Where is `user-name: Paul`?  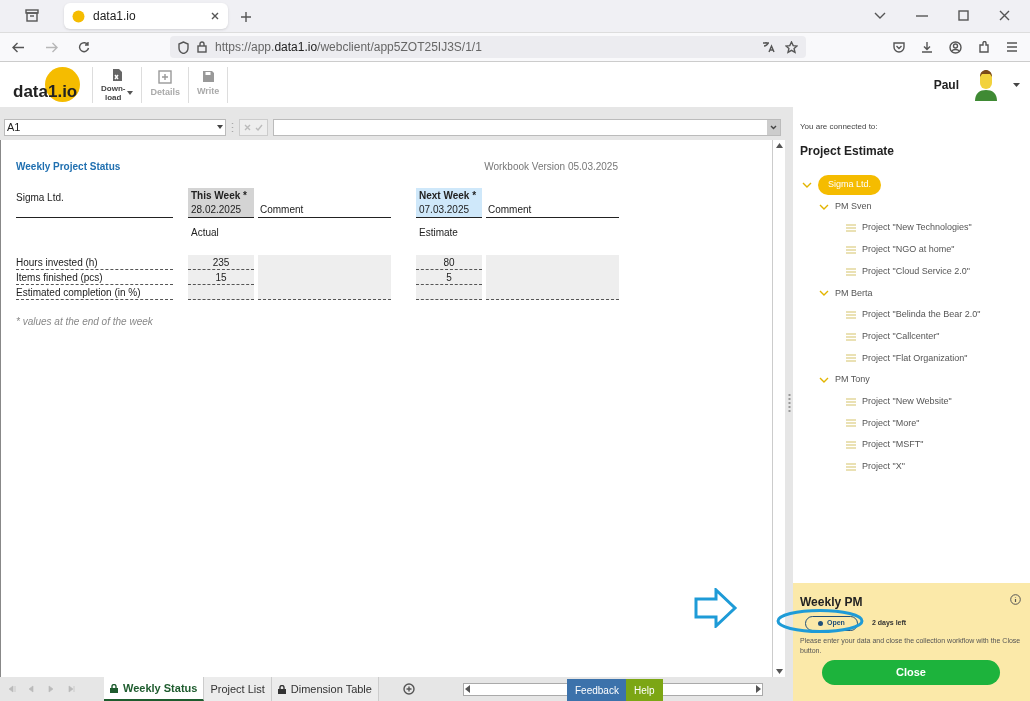
user-name: Paul is located at coordinates (946, 85).